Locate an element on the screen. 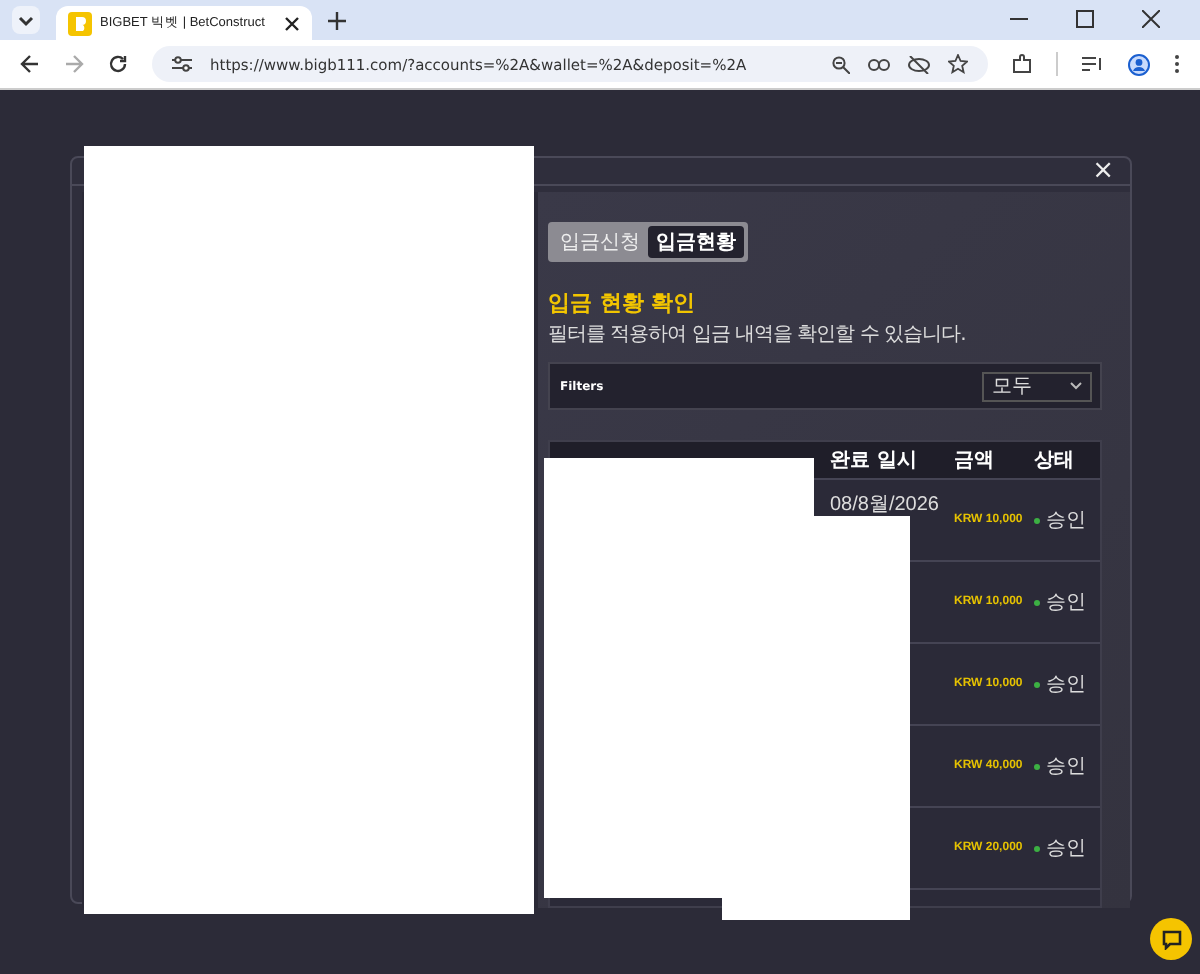  page-subtitle: 필터를 적용하여 입금 내역을 확인할 수 있습니다. is located at coordinates (758, 335).